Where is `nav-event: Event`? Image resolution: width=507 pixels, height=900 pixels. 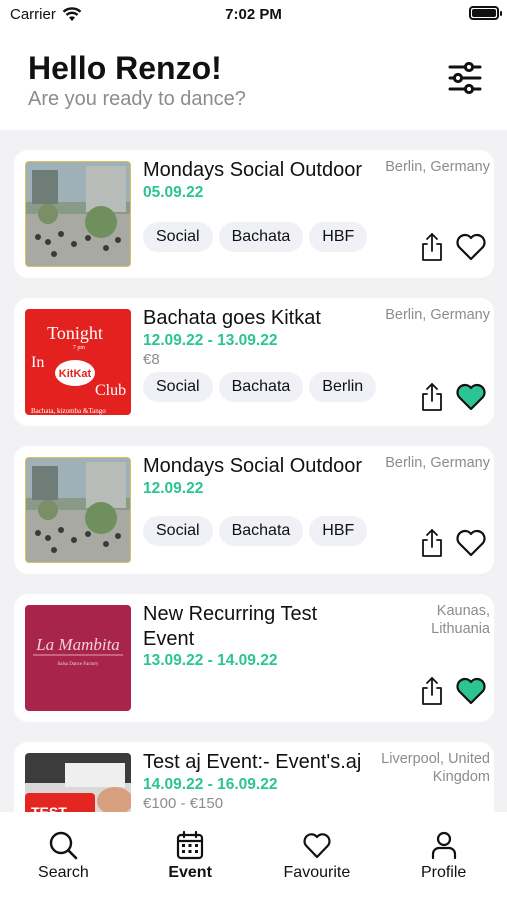 nav-event: Event is located at coordinates (190, 850).